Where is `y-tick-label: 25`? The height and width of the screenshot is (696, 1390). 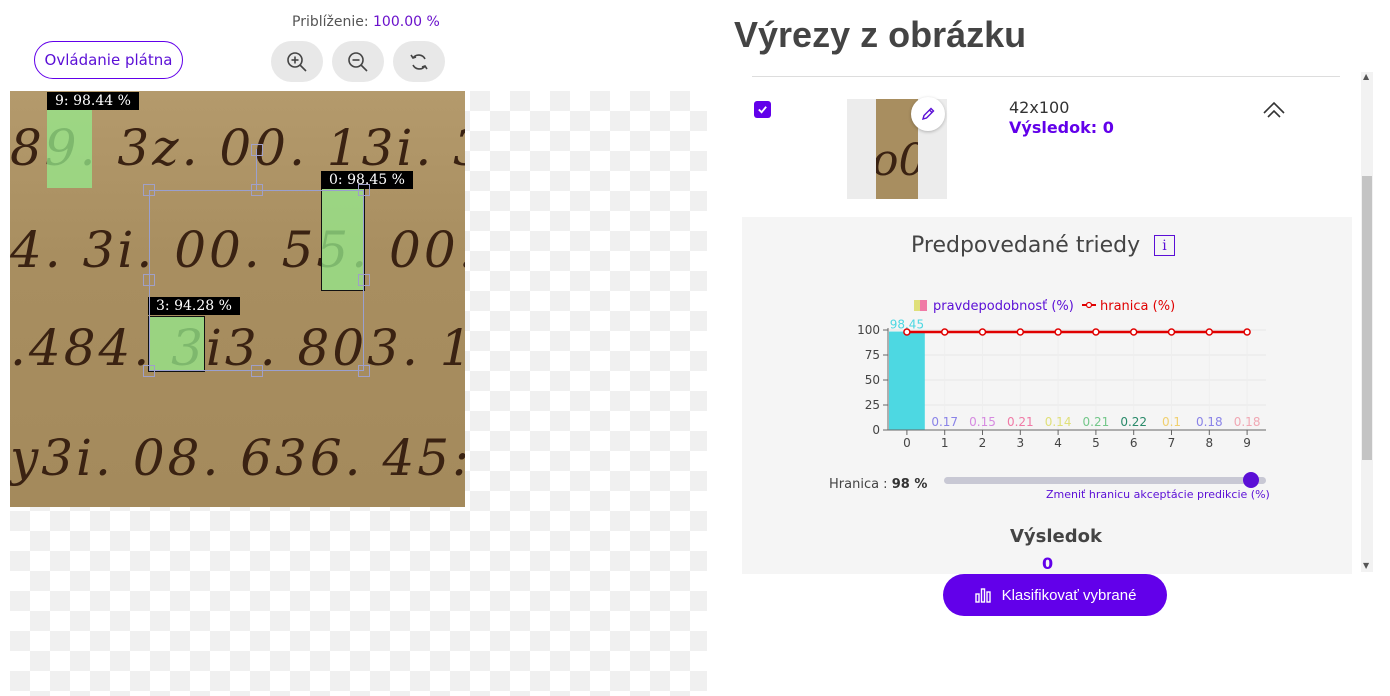 y-tick-label: 25 is located at coordinates (872, 405).